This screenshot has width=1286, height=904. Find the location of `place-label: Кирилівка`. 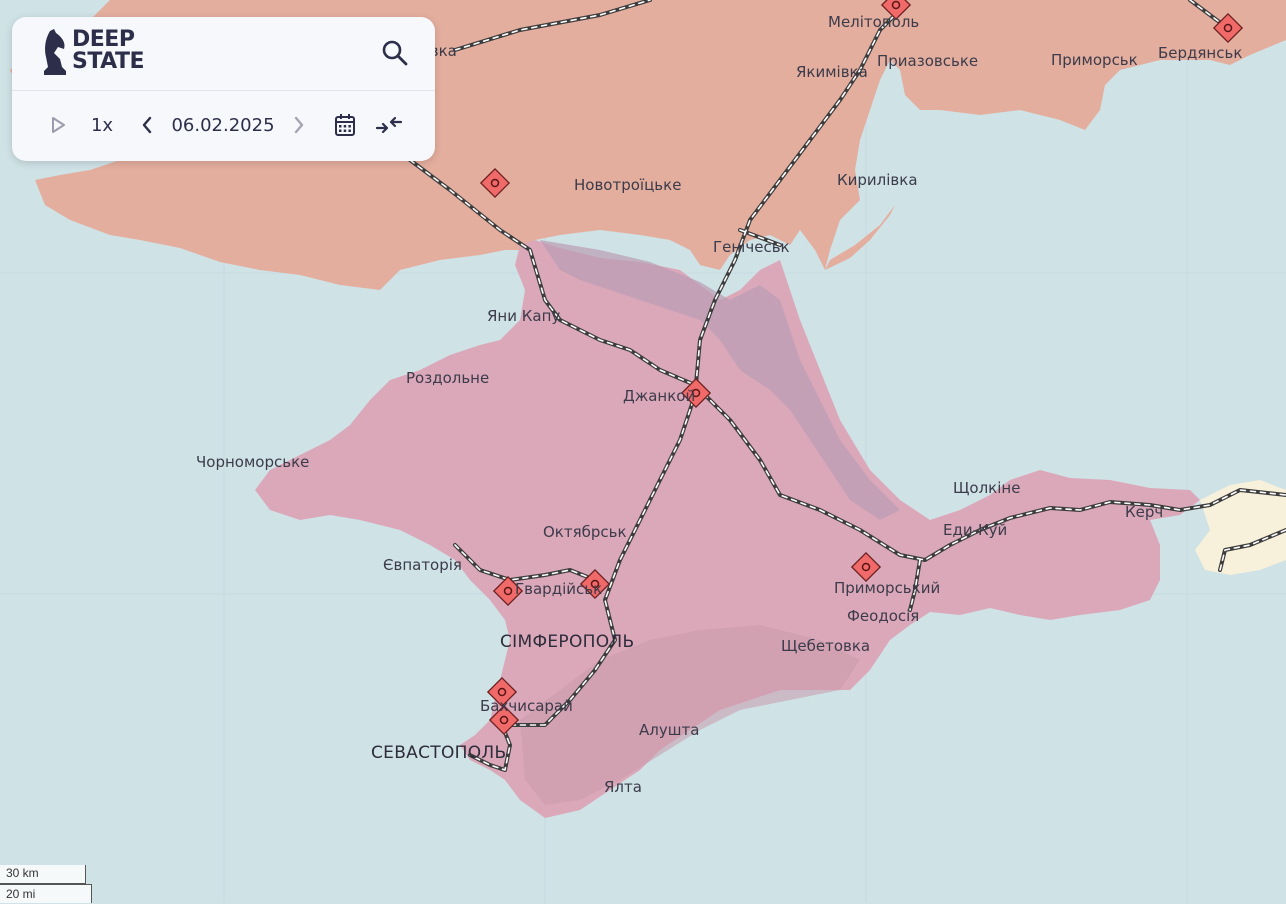

place-label: Кирилівка is located at coordinates (877, 180).